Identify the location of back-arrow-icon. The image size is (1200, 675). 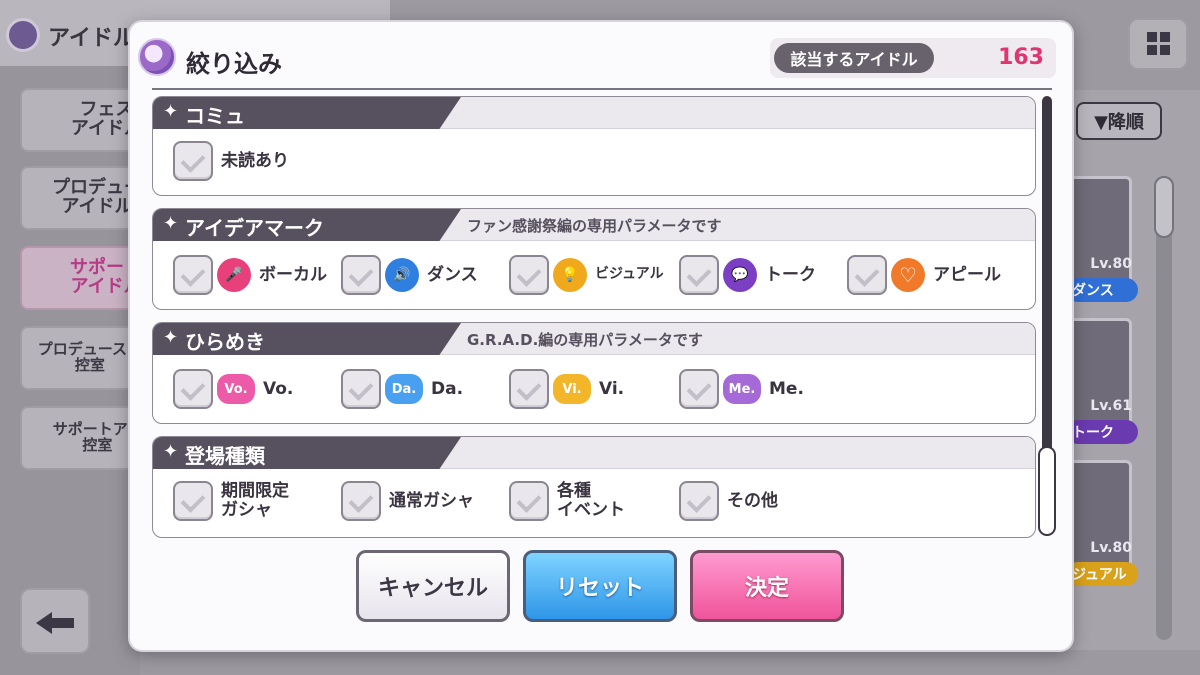
(55, 621).